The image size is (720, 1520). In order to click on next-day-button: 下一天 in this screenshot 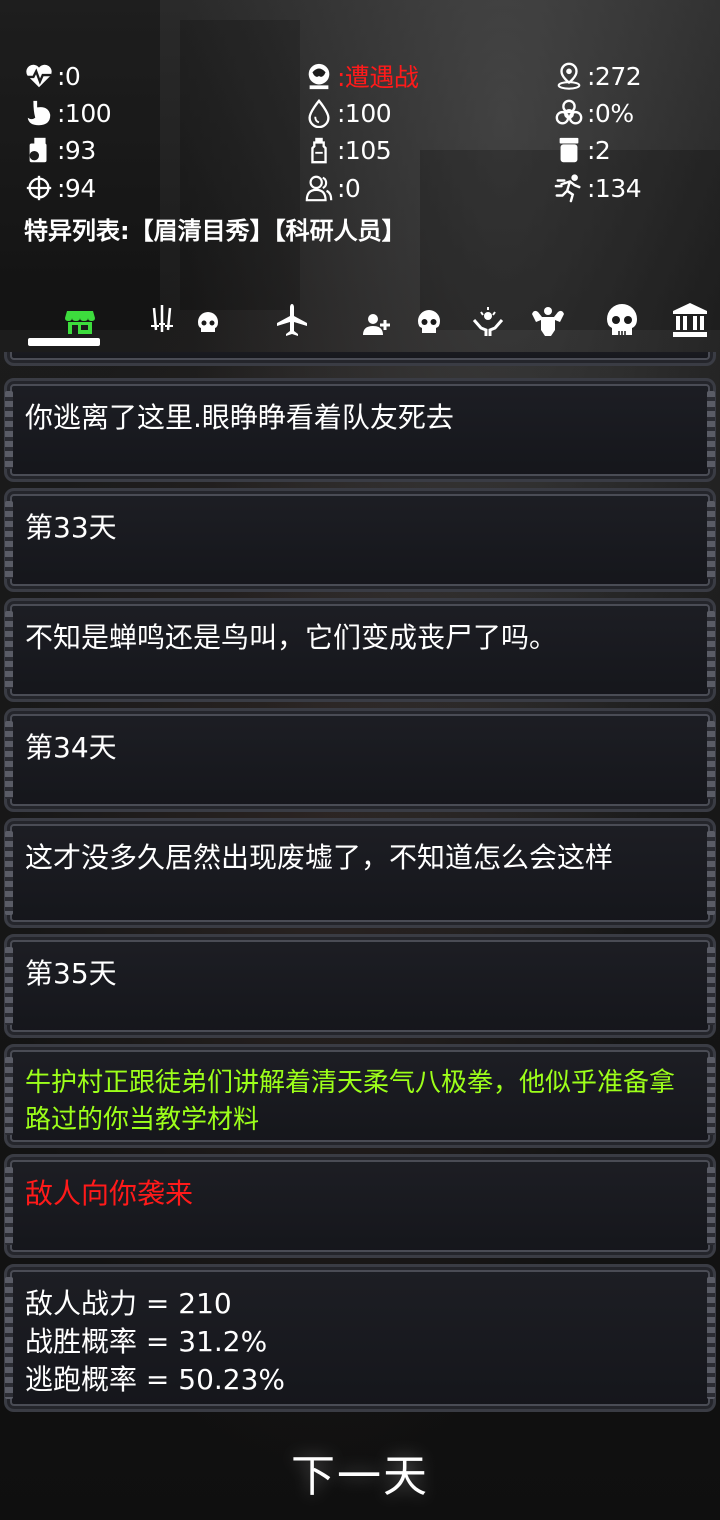, I will do `click(360, 1472)`.